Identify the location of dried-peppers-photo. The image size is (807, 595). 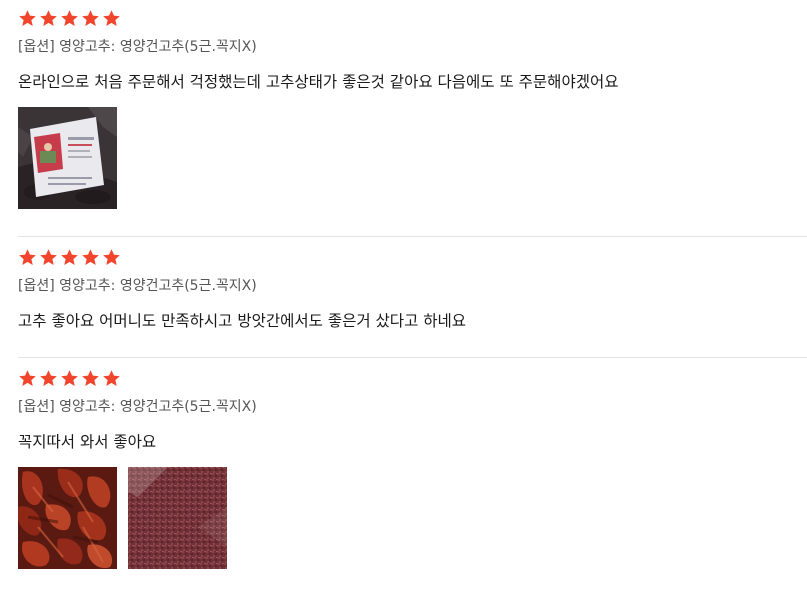
(67, 518).